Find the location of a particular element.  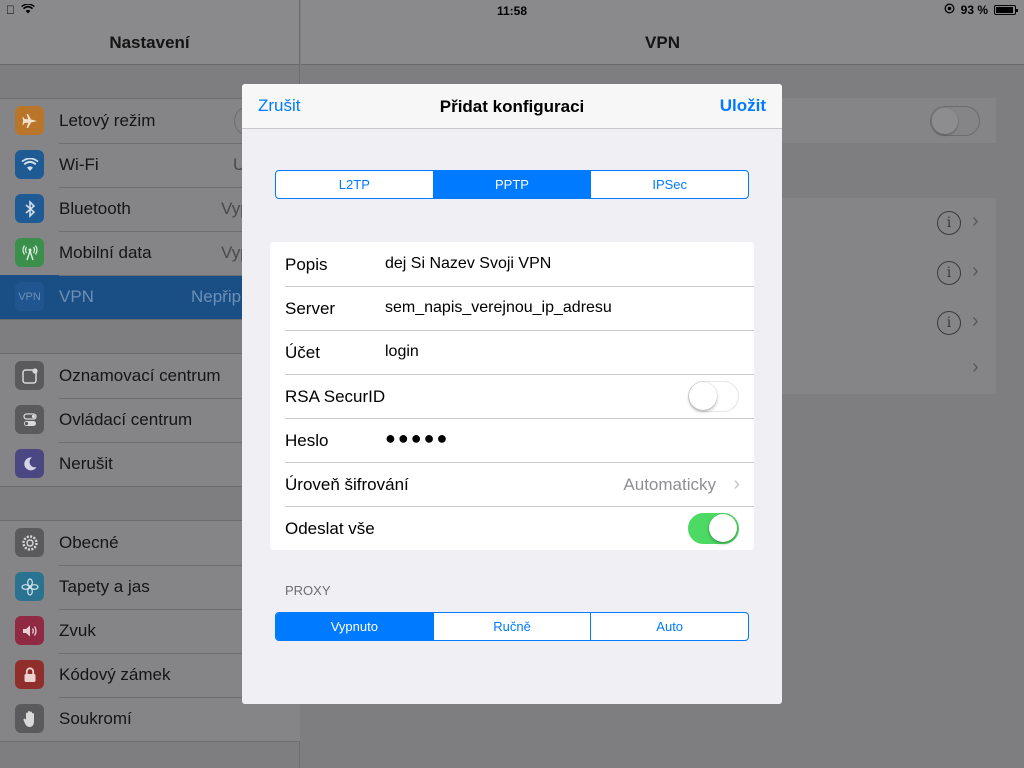

flower-icon is located at coordinates (29, 586).